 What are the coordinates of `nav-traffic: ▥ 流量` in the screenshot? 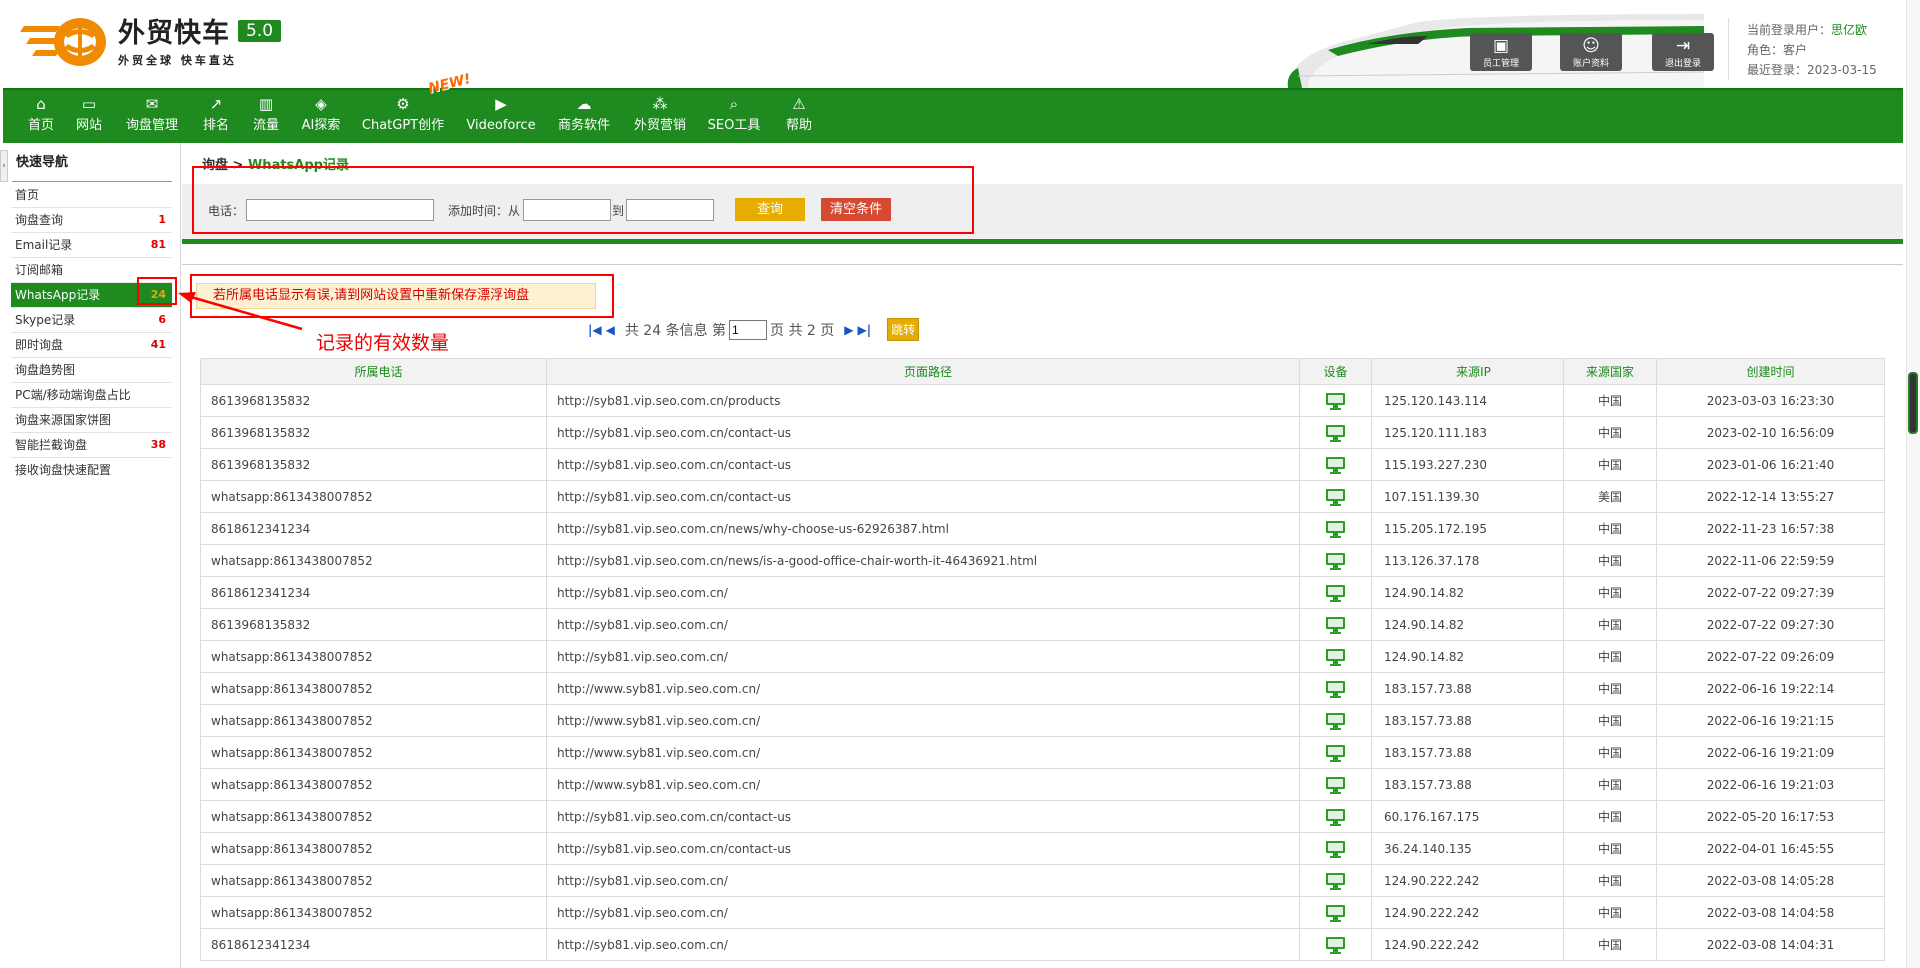 It's located at (266, 117).